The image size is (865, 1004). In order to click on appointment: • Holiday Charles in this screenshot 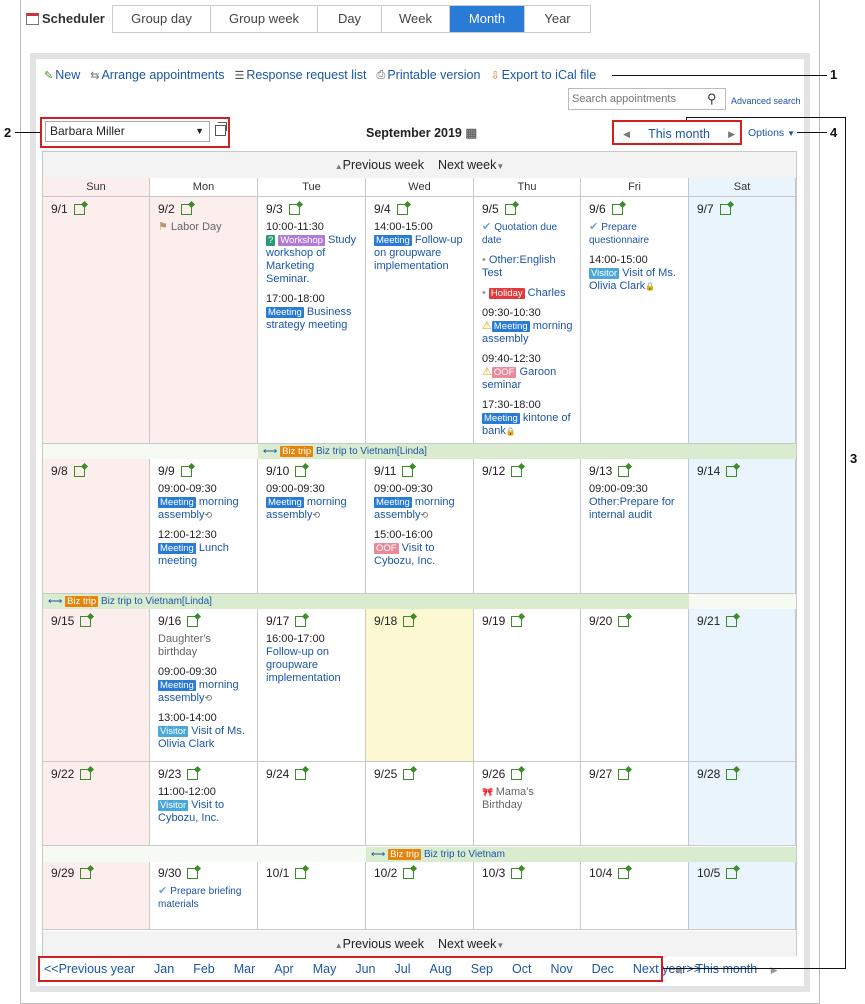, I will do `click(528, 293)`.